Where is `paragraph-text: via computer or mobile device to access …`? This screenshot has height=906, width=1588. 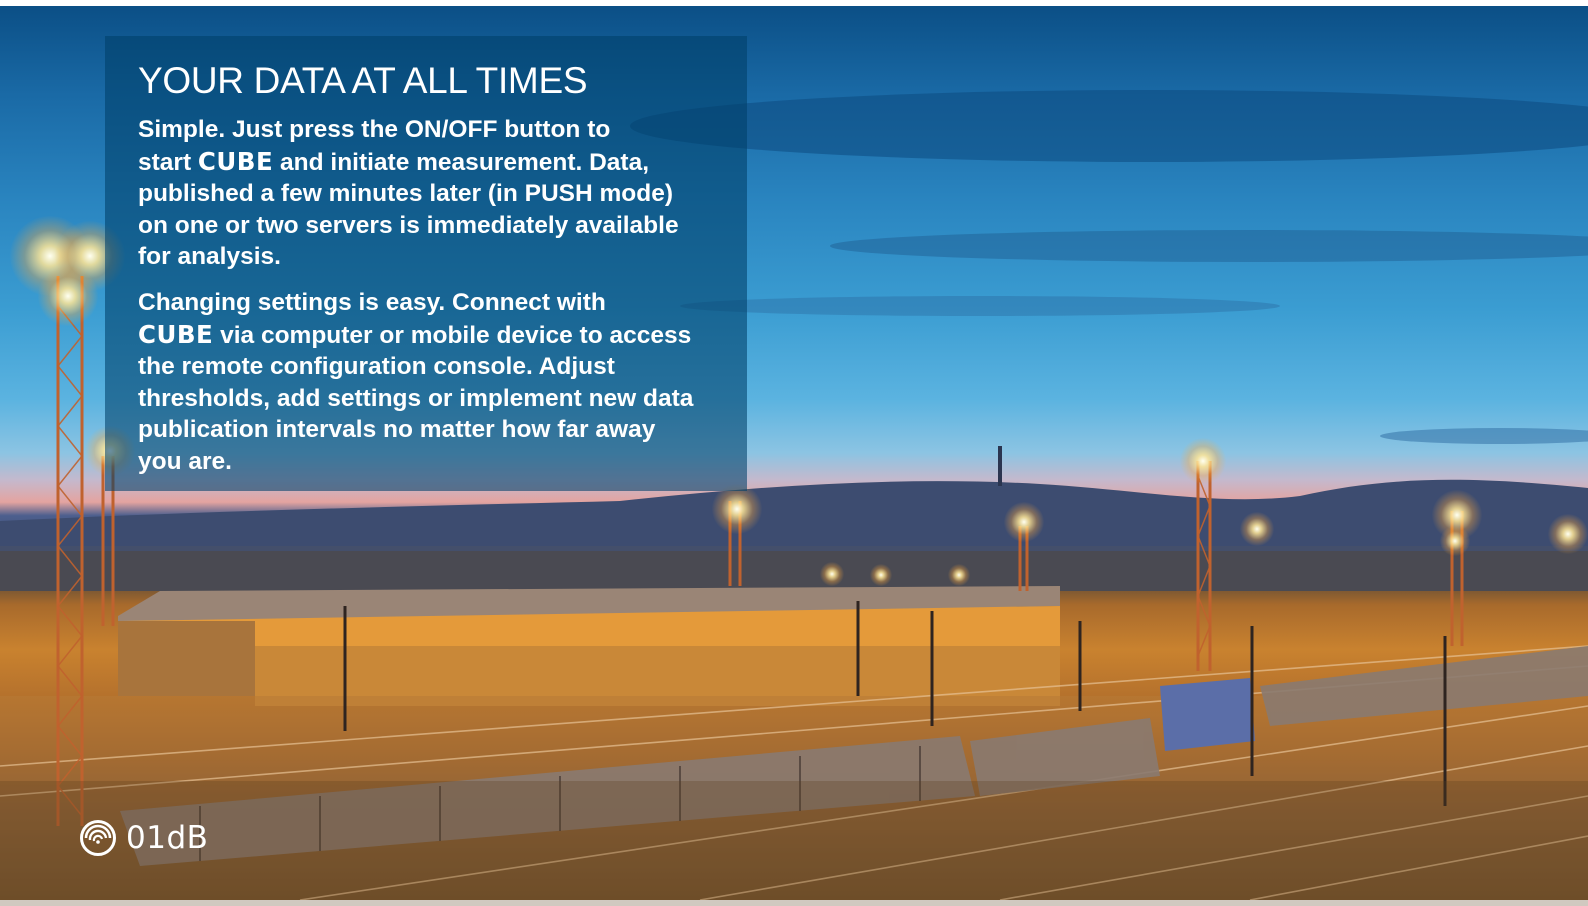
paragraph-text: via computer or mobile device to access … is located at coordinates (416, 398).